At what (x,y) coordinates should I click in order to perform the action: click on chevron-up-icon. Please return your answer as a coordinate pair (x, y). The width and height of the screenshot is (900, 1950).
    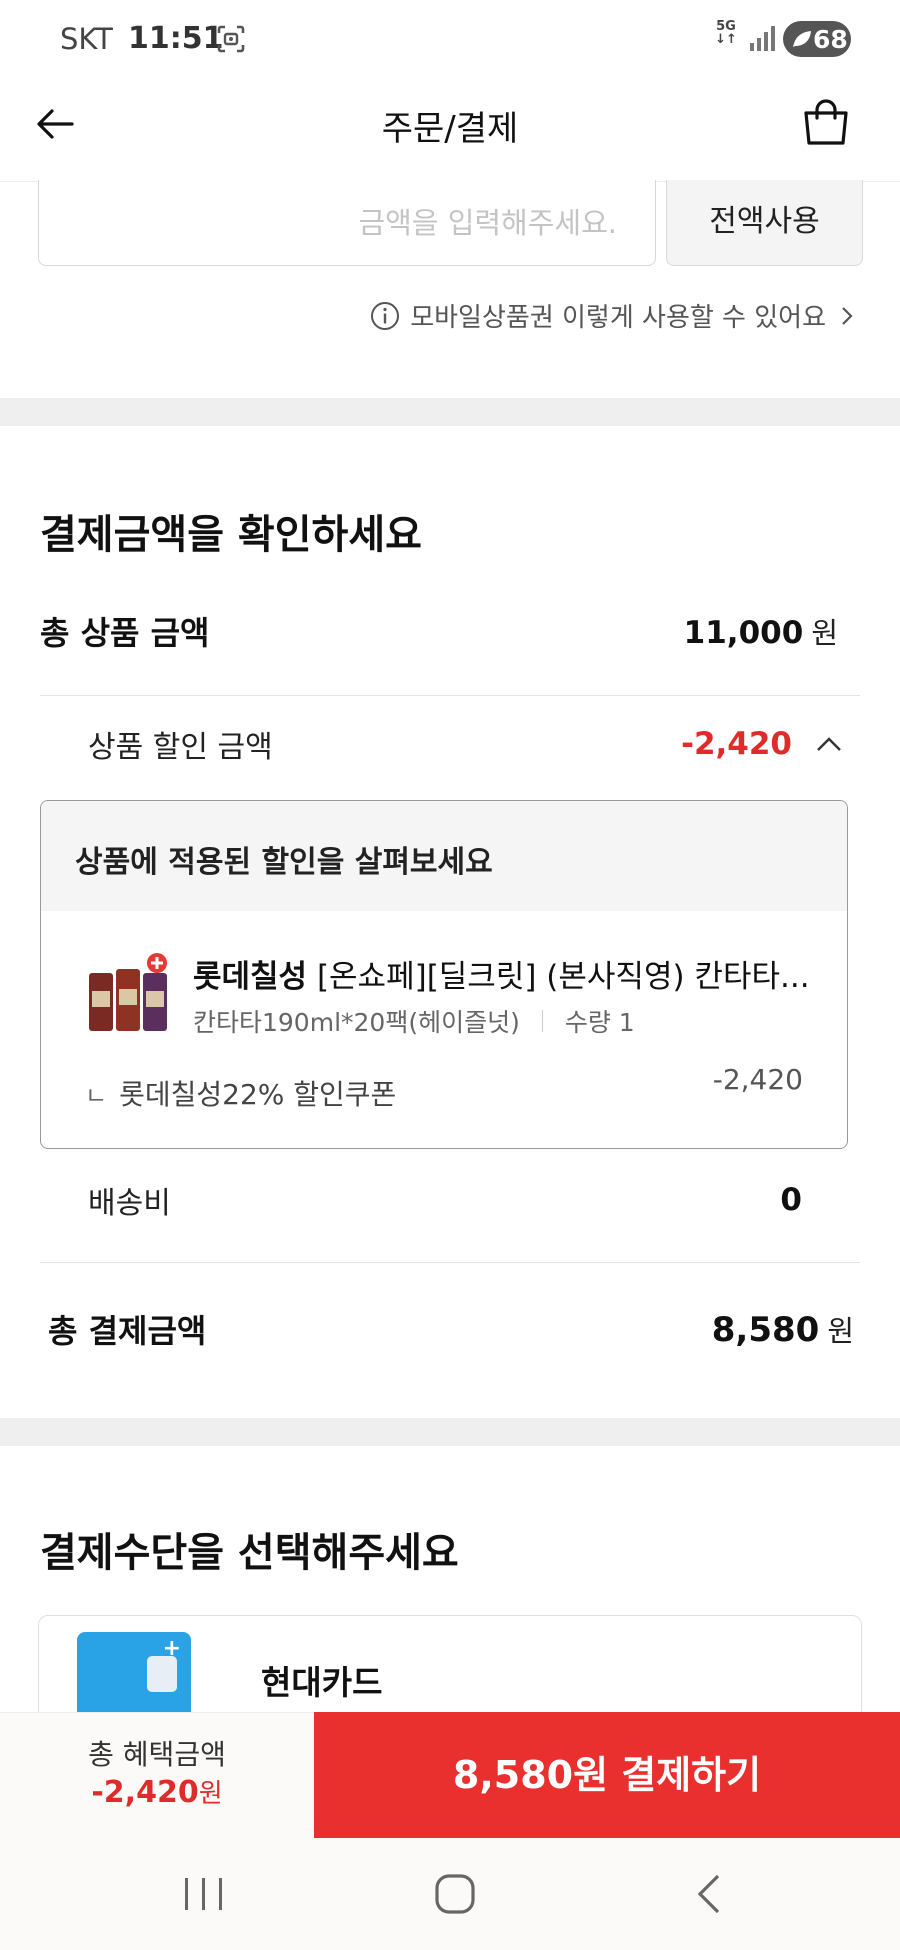
    Looking at the image, I should click on (829, 744).